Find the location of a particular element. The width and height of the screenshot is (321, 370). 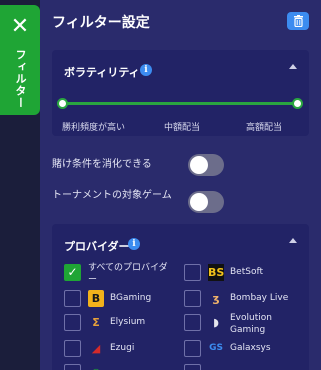

provider-logo-icon: ◉ is located at coordinates (96, 367).